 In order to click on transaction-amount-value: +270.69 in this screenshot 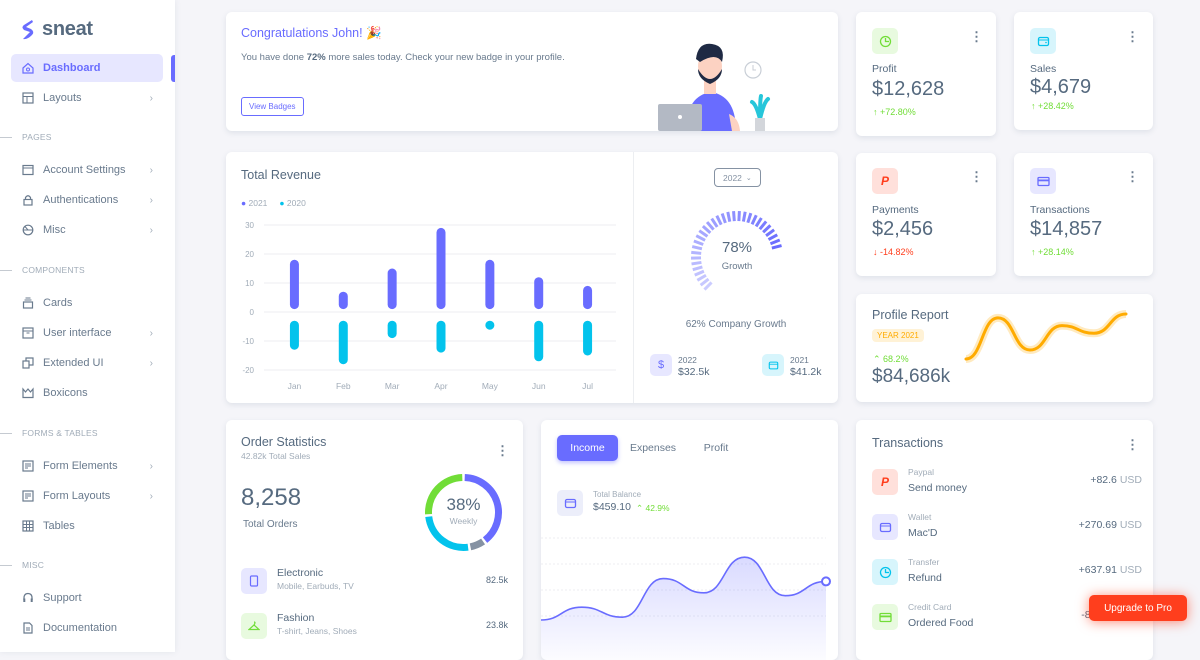, I will do `click(1098, 525)`.